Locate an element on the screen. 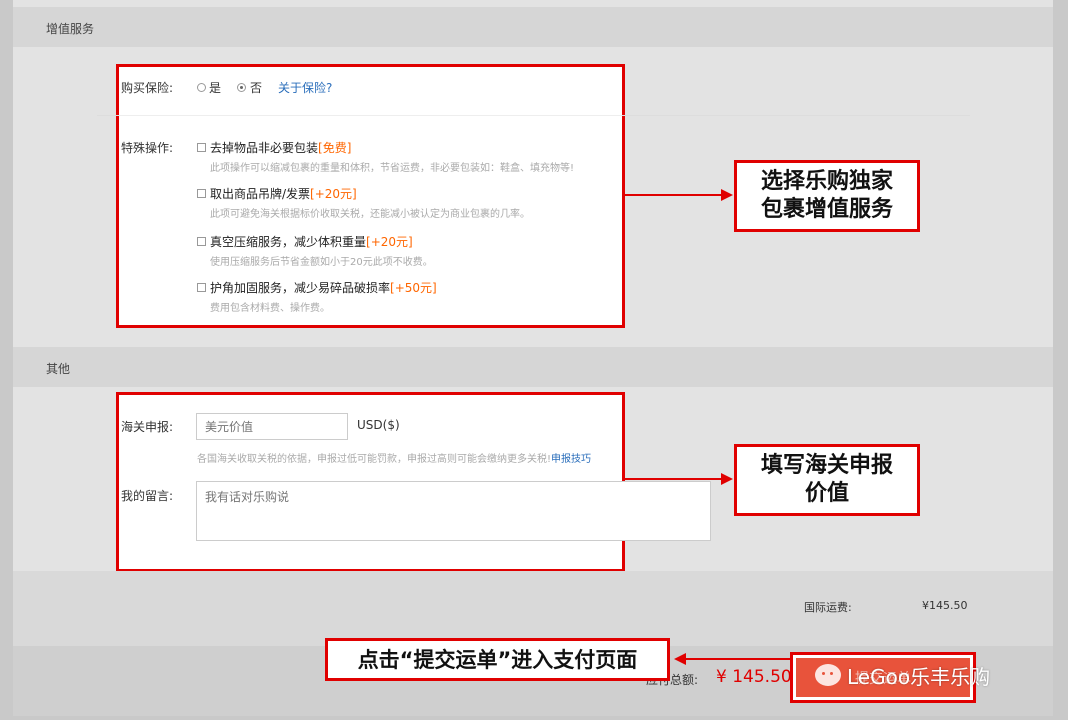 This screenshot has height=720, width=1068. callout-arrow-submit is located at coordinates (739, 659).